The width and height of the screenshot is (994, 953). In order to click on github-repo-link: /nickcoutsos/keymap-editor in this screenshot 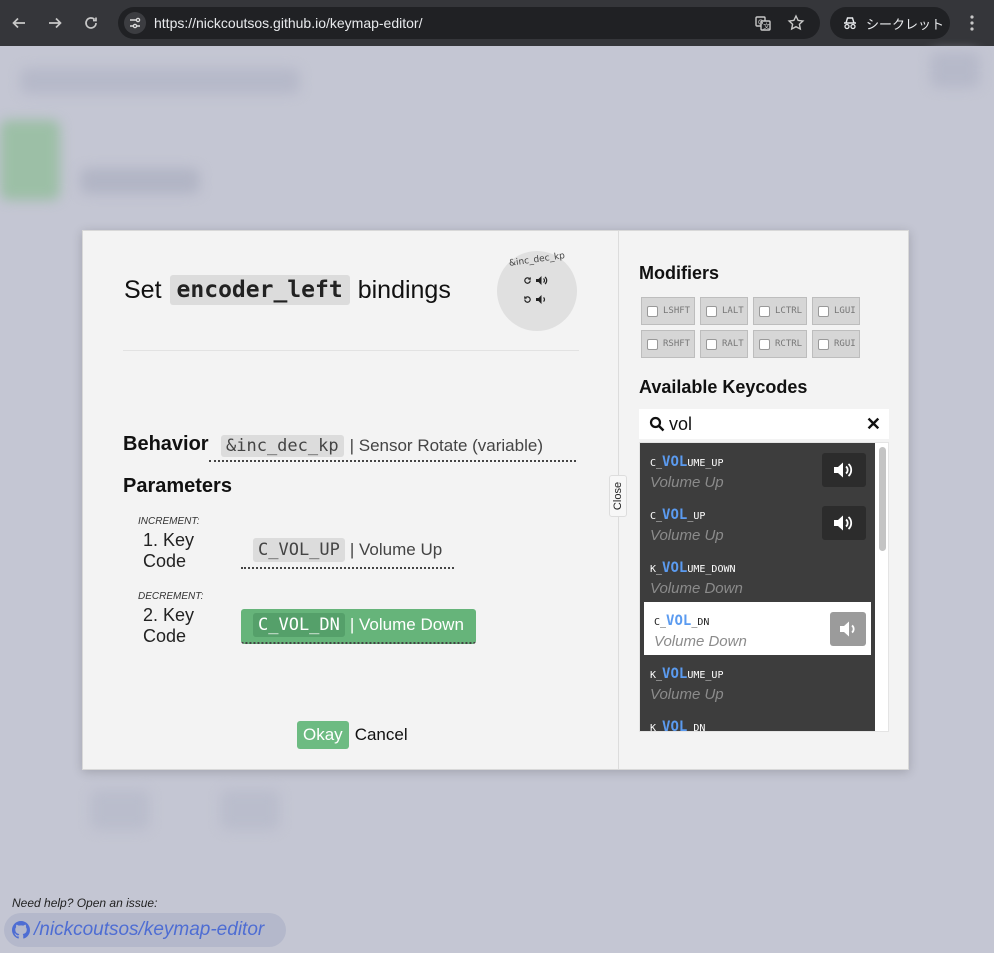, I will do `click(145, 930)`.